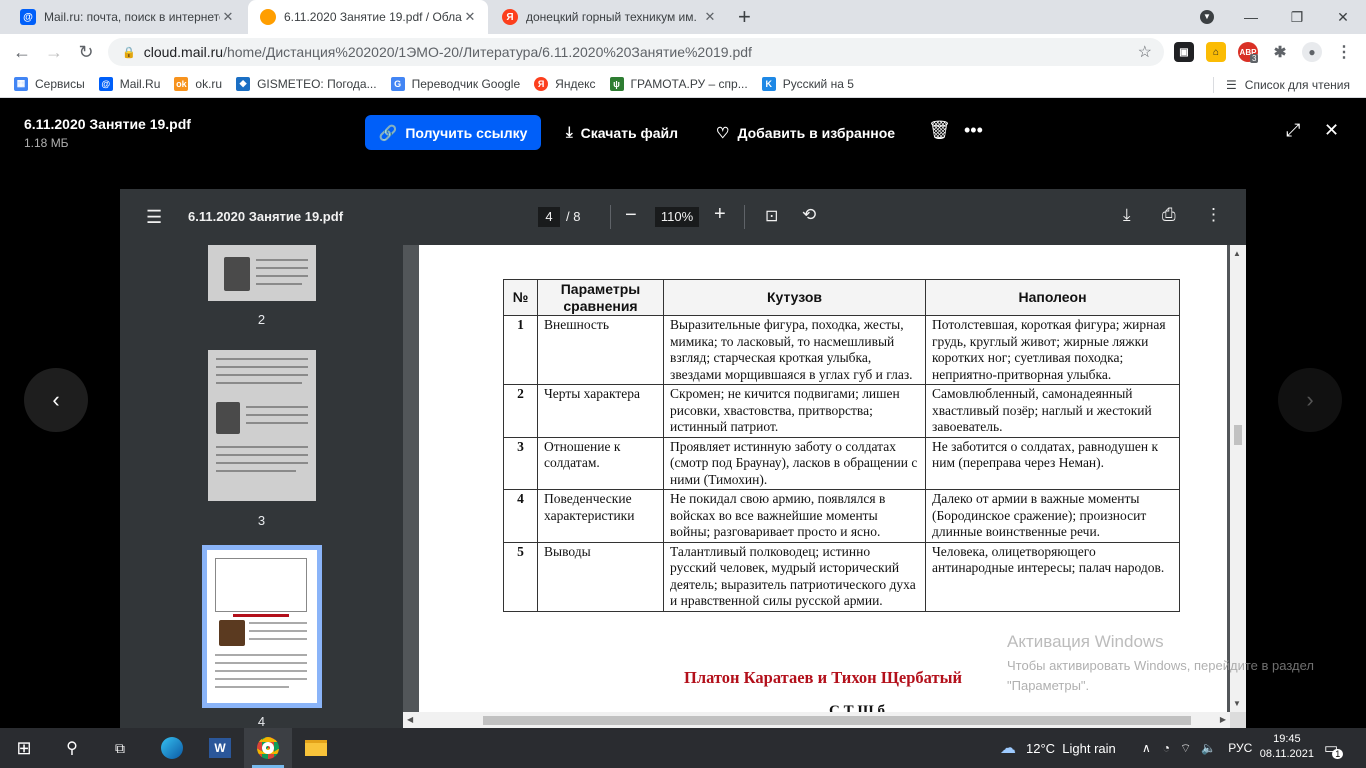  I want to click on tab-yandex: Я донецкий горный техникум им. ✕, so click(609, 17).